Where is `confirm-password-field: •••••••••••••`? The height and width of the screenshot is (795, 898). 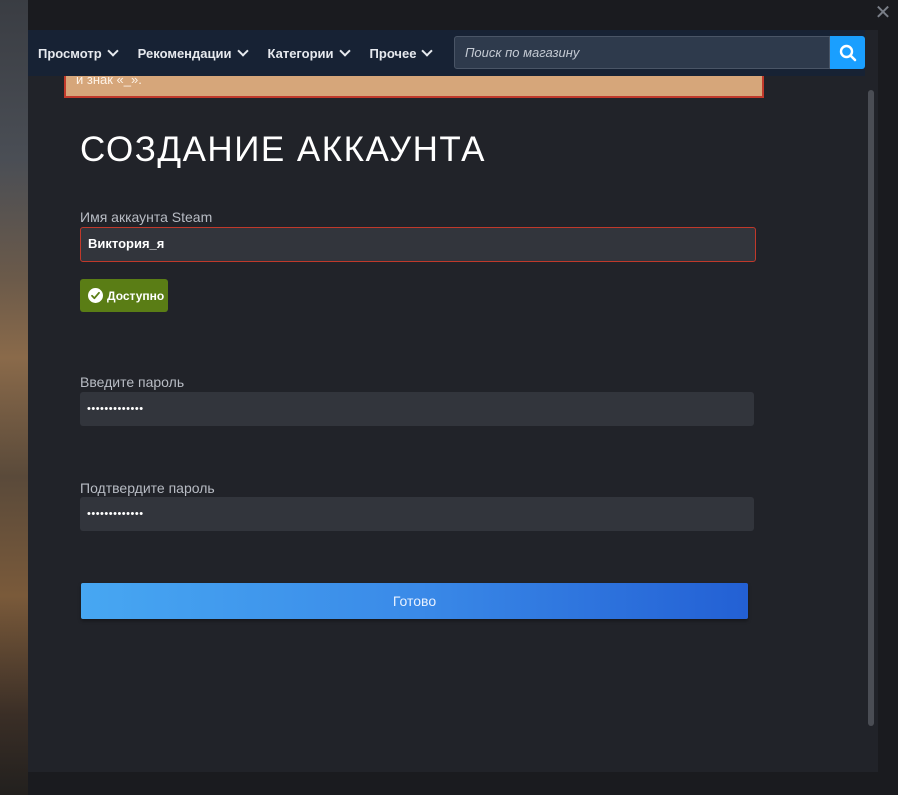 confirm-password-field: ••••••••••••• is located at coordinates (417, 514).